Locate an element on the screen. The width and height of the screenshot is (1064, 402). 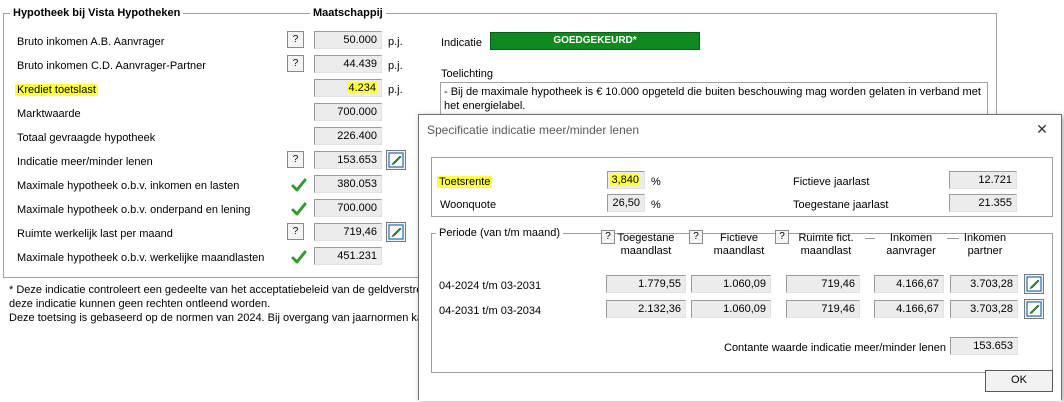
col-header-line: Fictieve is located at coordinates (739, 238).